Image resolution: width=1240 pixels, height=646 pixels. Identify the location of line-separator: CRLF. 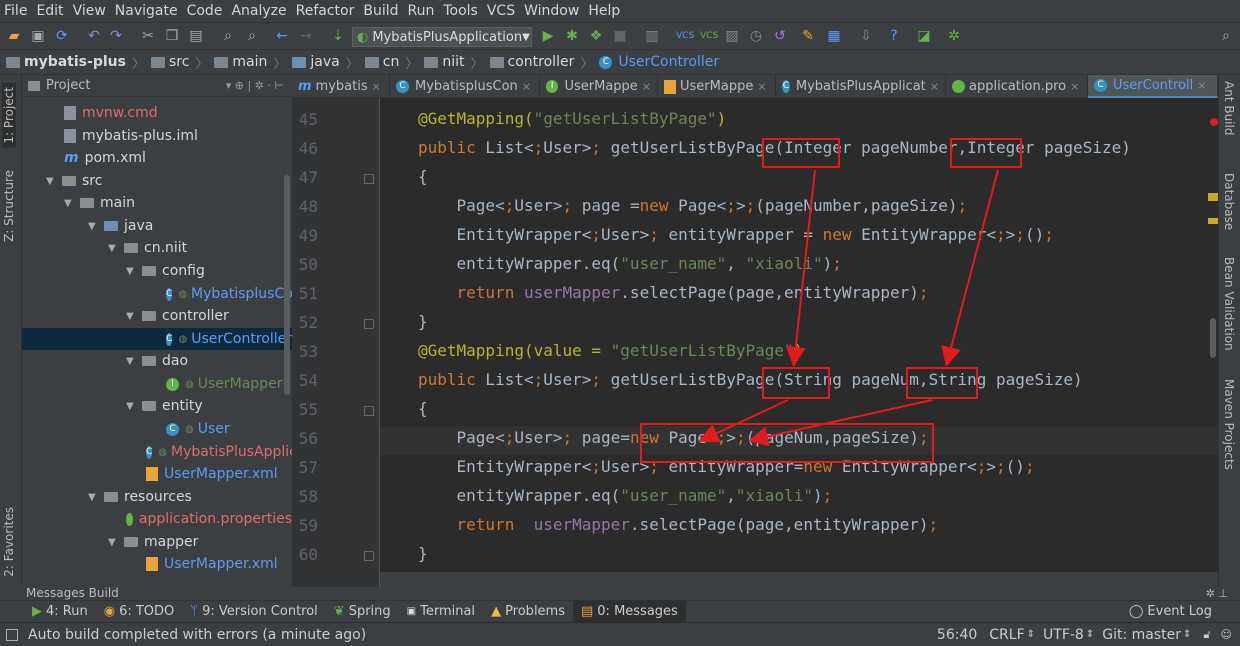
(1006, 635).